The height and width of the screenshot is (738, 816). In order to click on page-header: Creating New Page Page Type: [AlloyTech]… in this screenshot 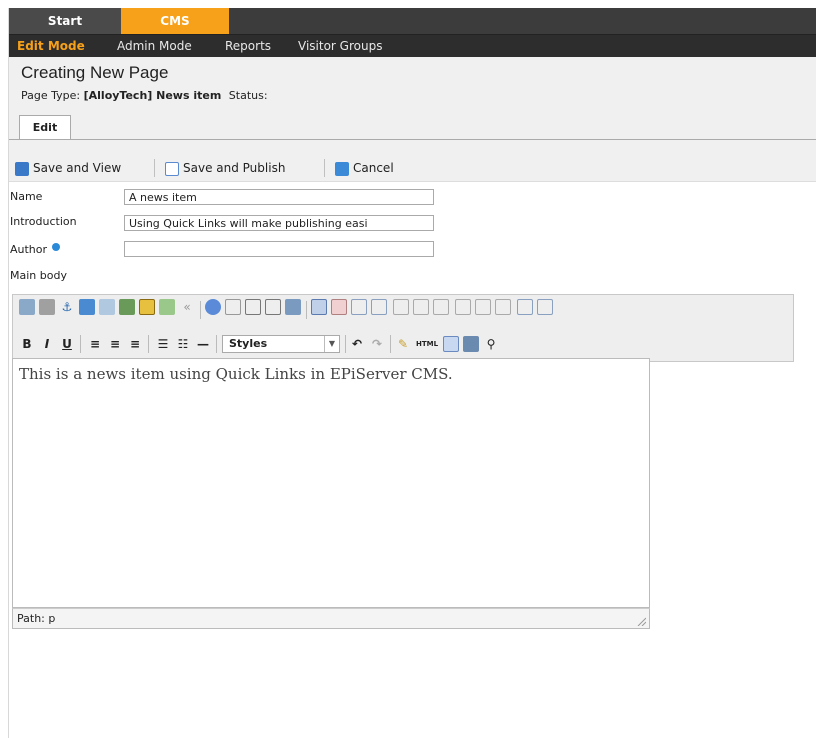, I will do `click(412, 108)`.